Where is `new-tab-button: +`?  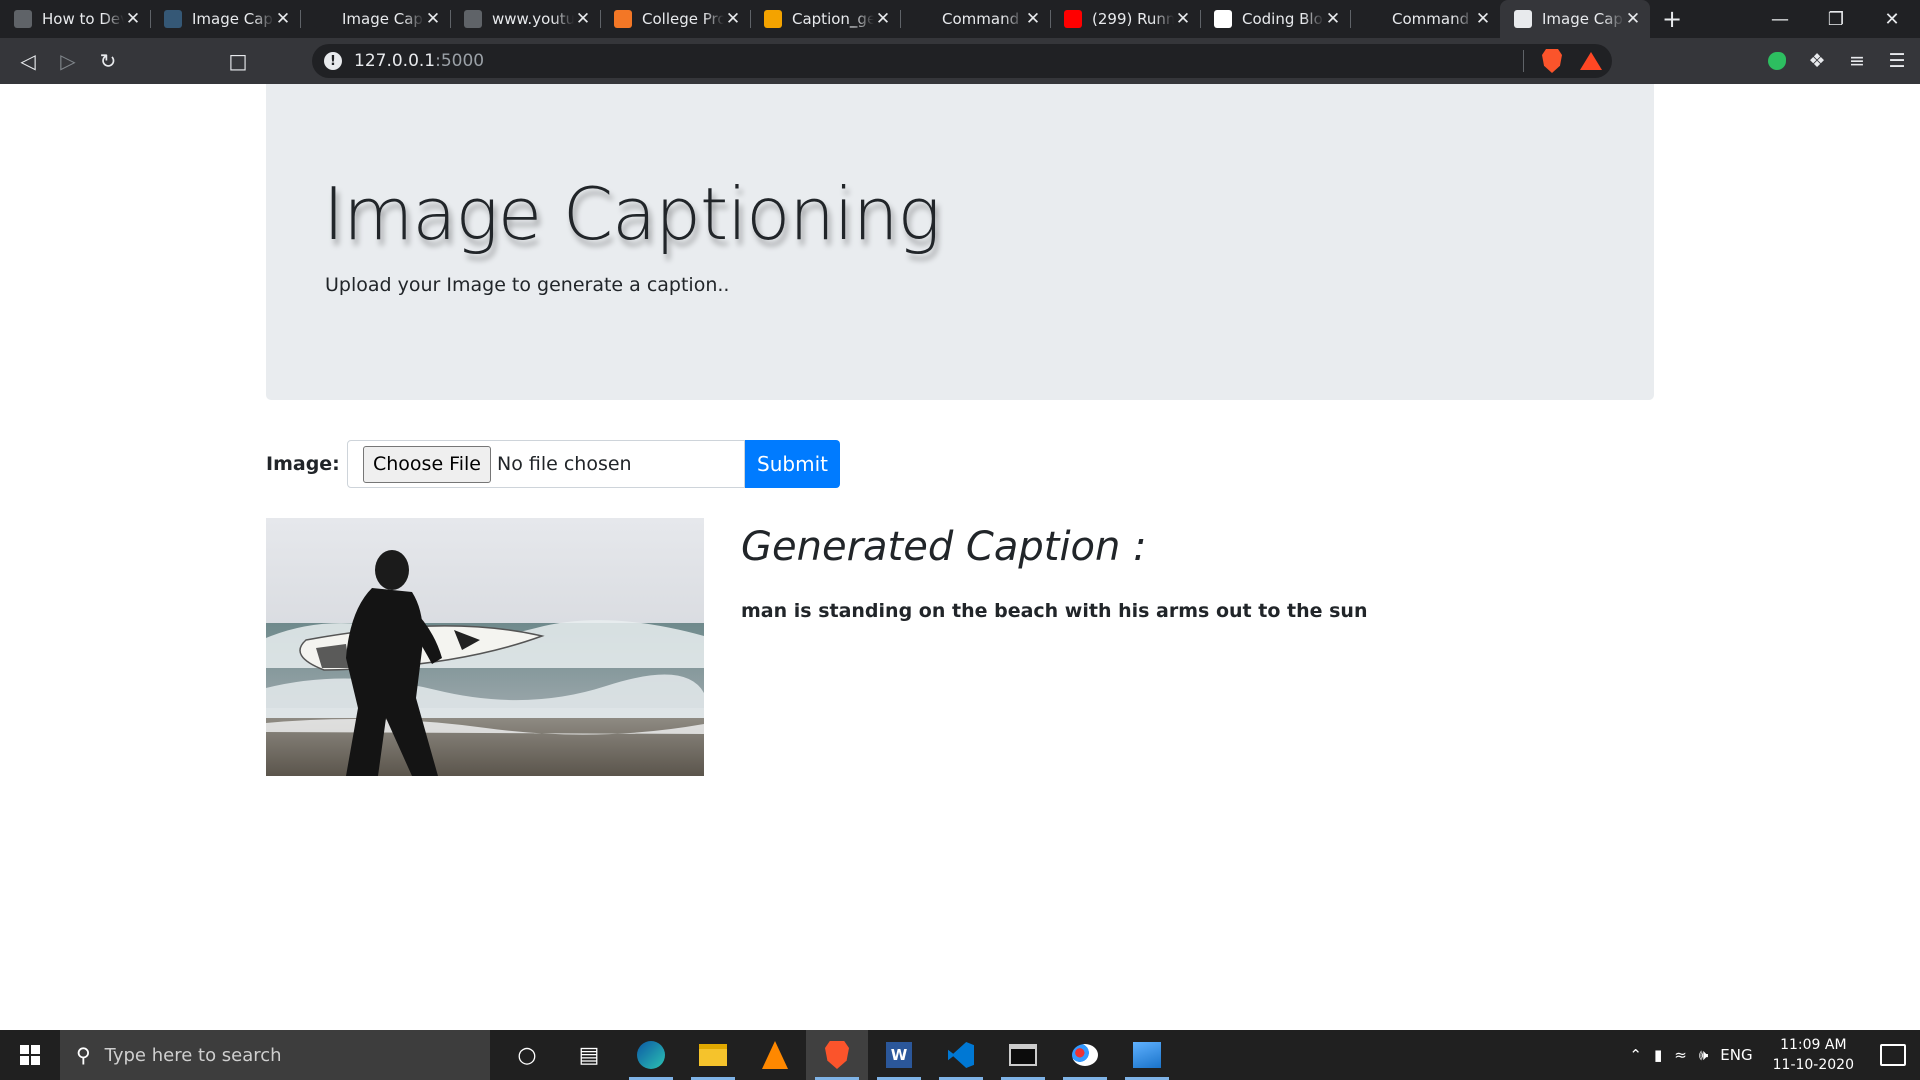 new-tab-button: + is located at coordinates (1672, 19).